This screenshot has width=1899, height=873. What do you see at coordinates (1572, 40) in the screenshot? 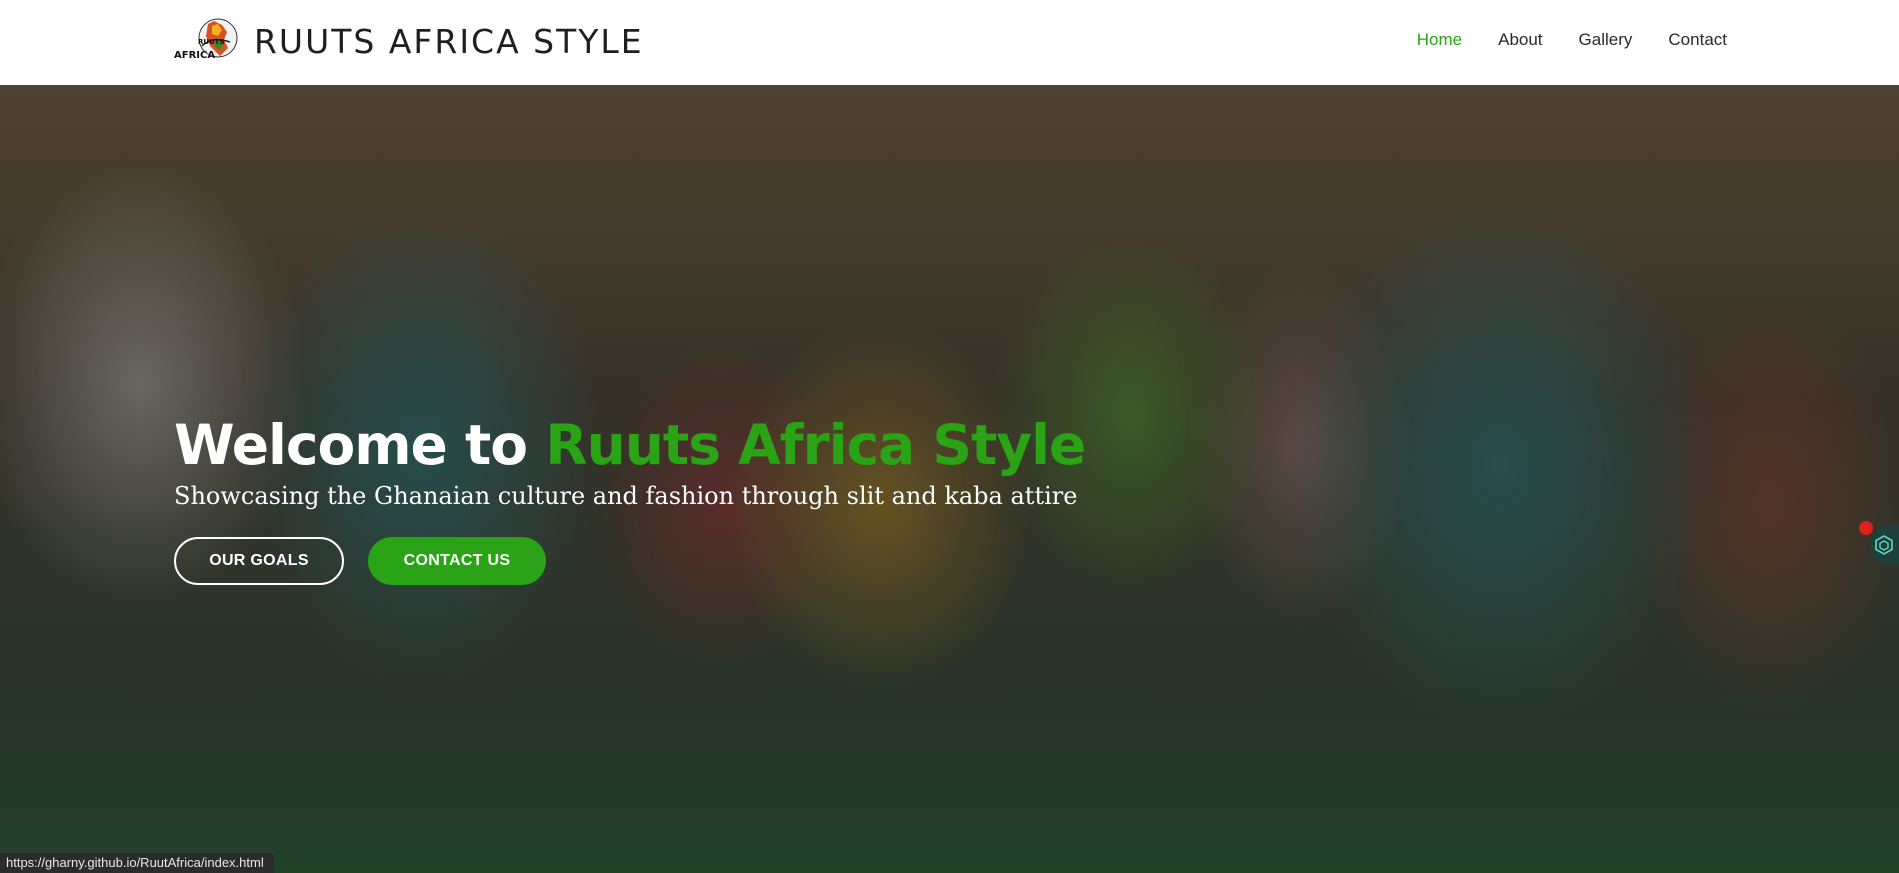
I see `main-nav: Home About Gallery Contact` at bounding box center [1572, 40].